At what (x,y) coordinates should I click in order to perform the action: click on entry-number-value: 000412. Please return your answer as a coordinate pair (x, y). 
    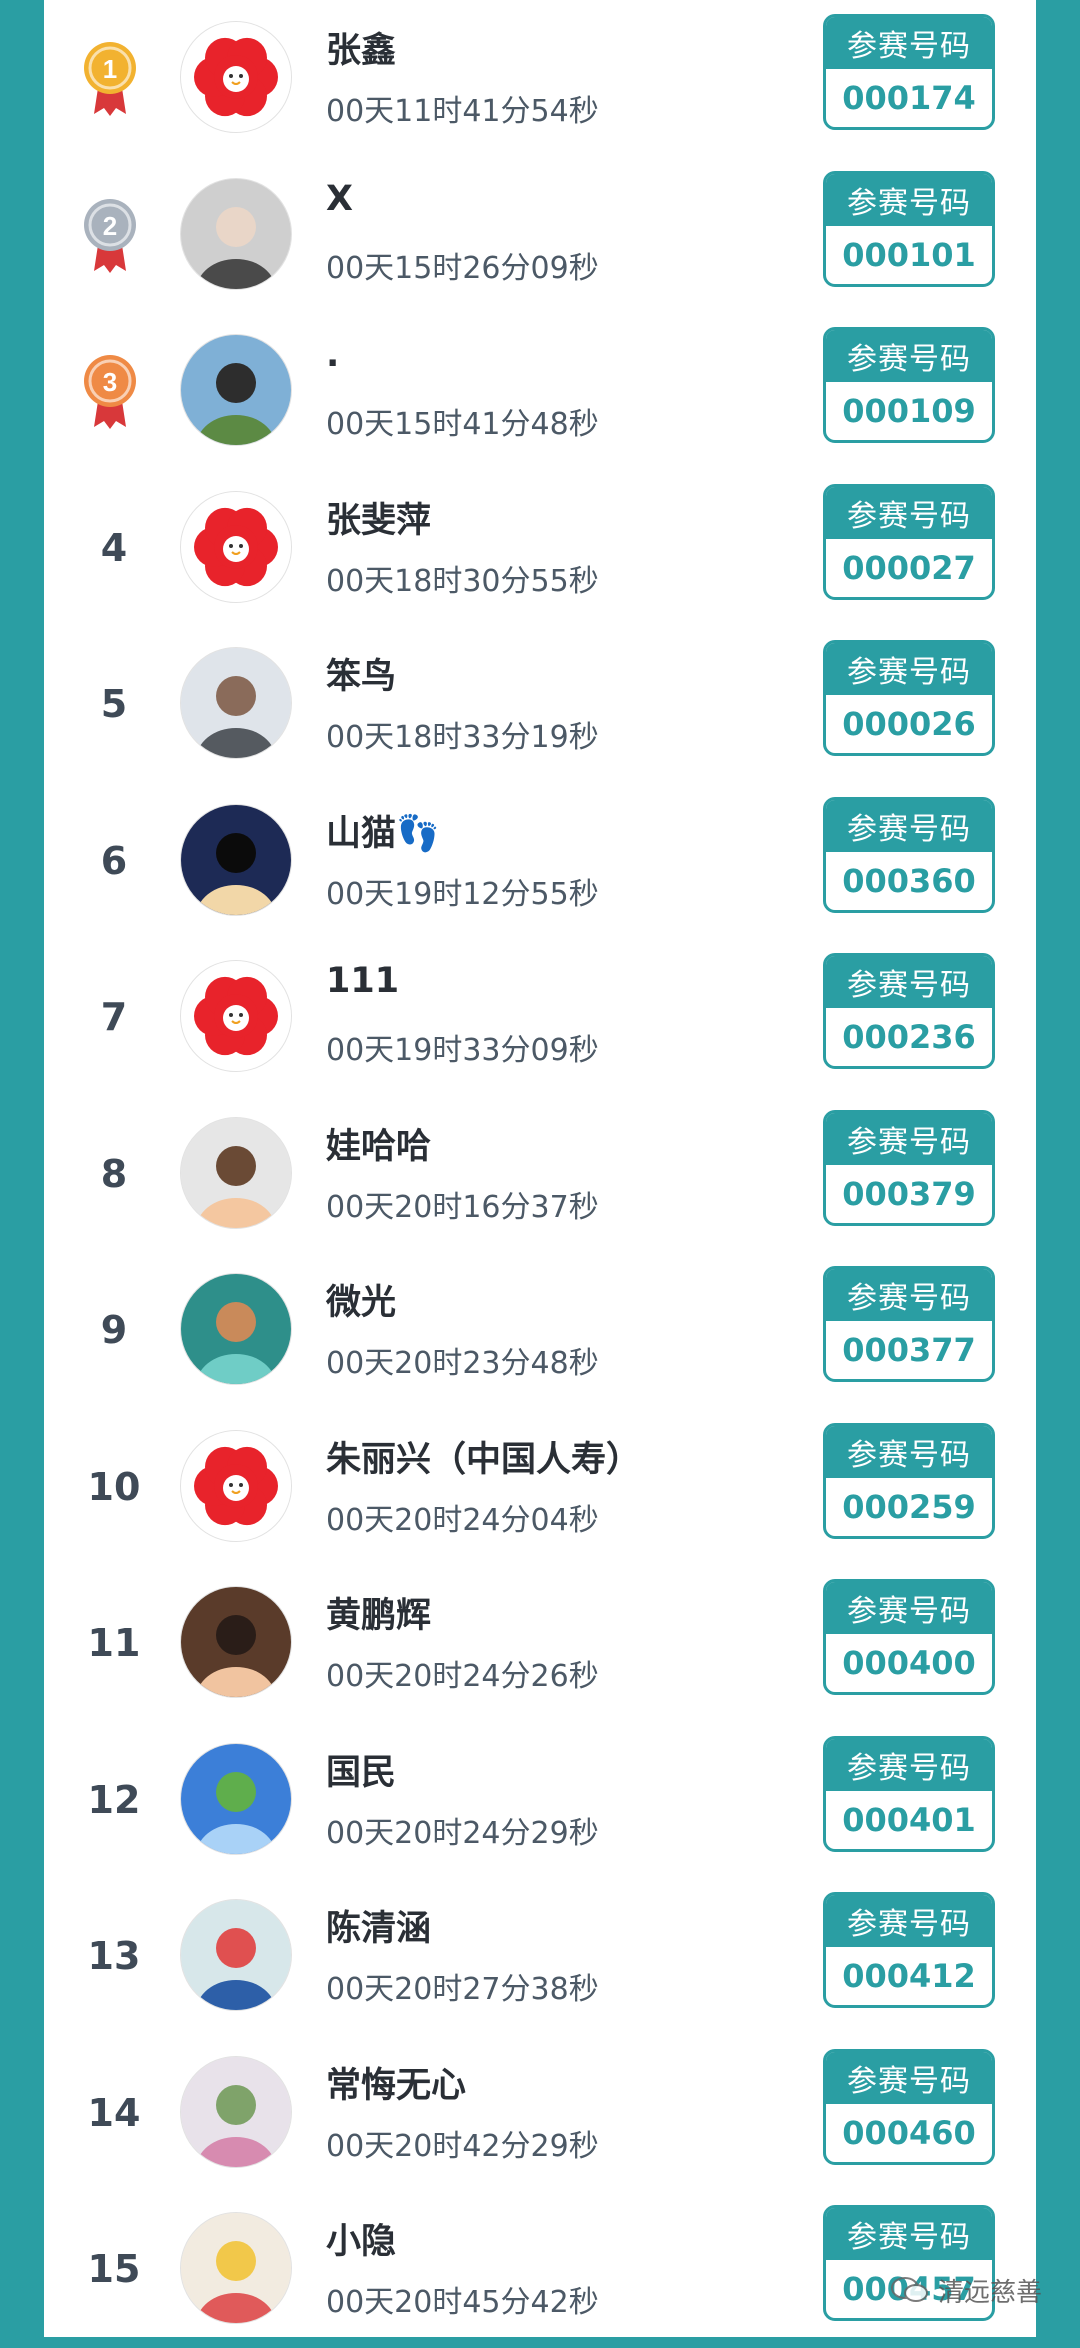
    Looking at the image, I should click on (909, 1976).